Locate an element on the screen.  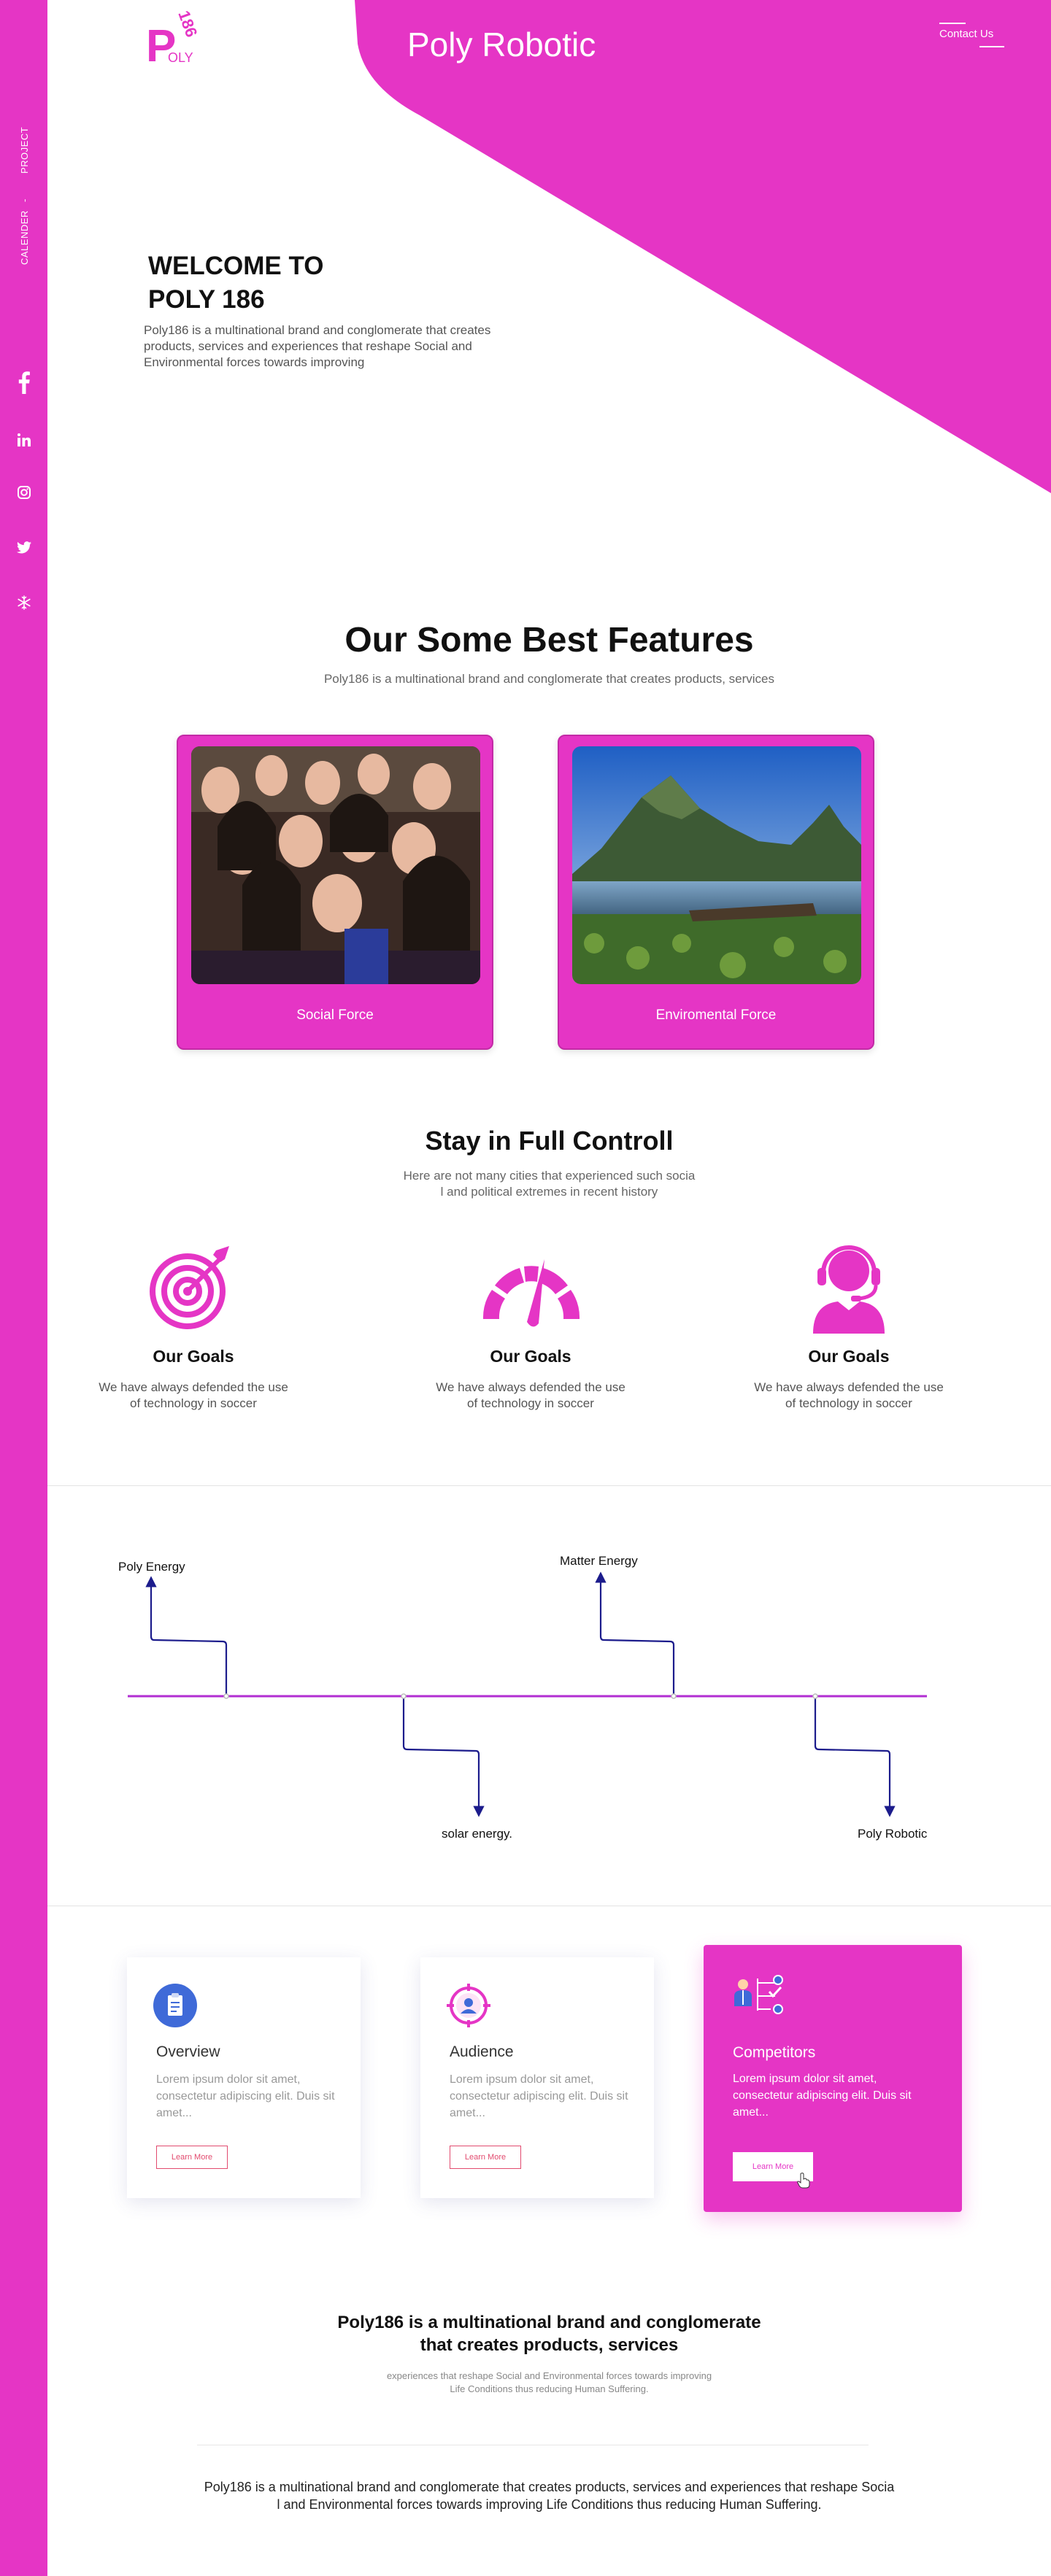
timeline-label-poly-robotic: Poly Robotic is located at coordinates (893, 1834).